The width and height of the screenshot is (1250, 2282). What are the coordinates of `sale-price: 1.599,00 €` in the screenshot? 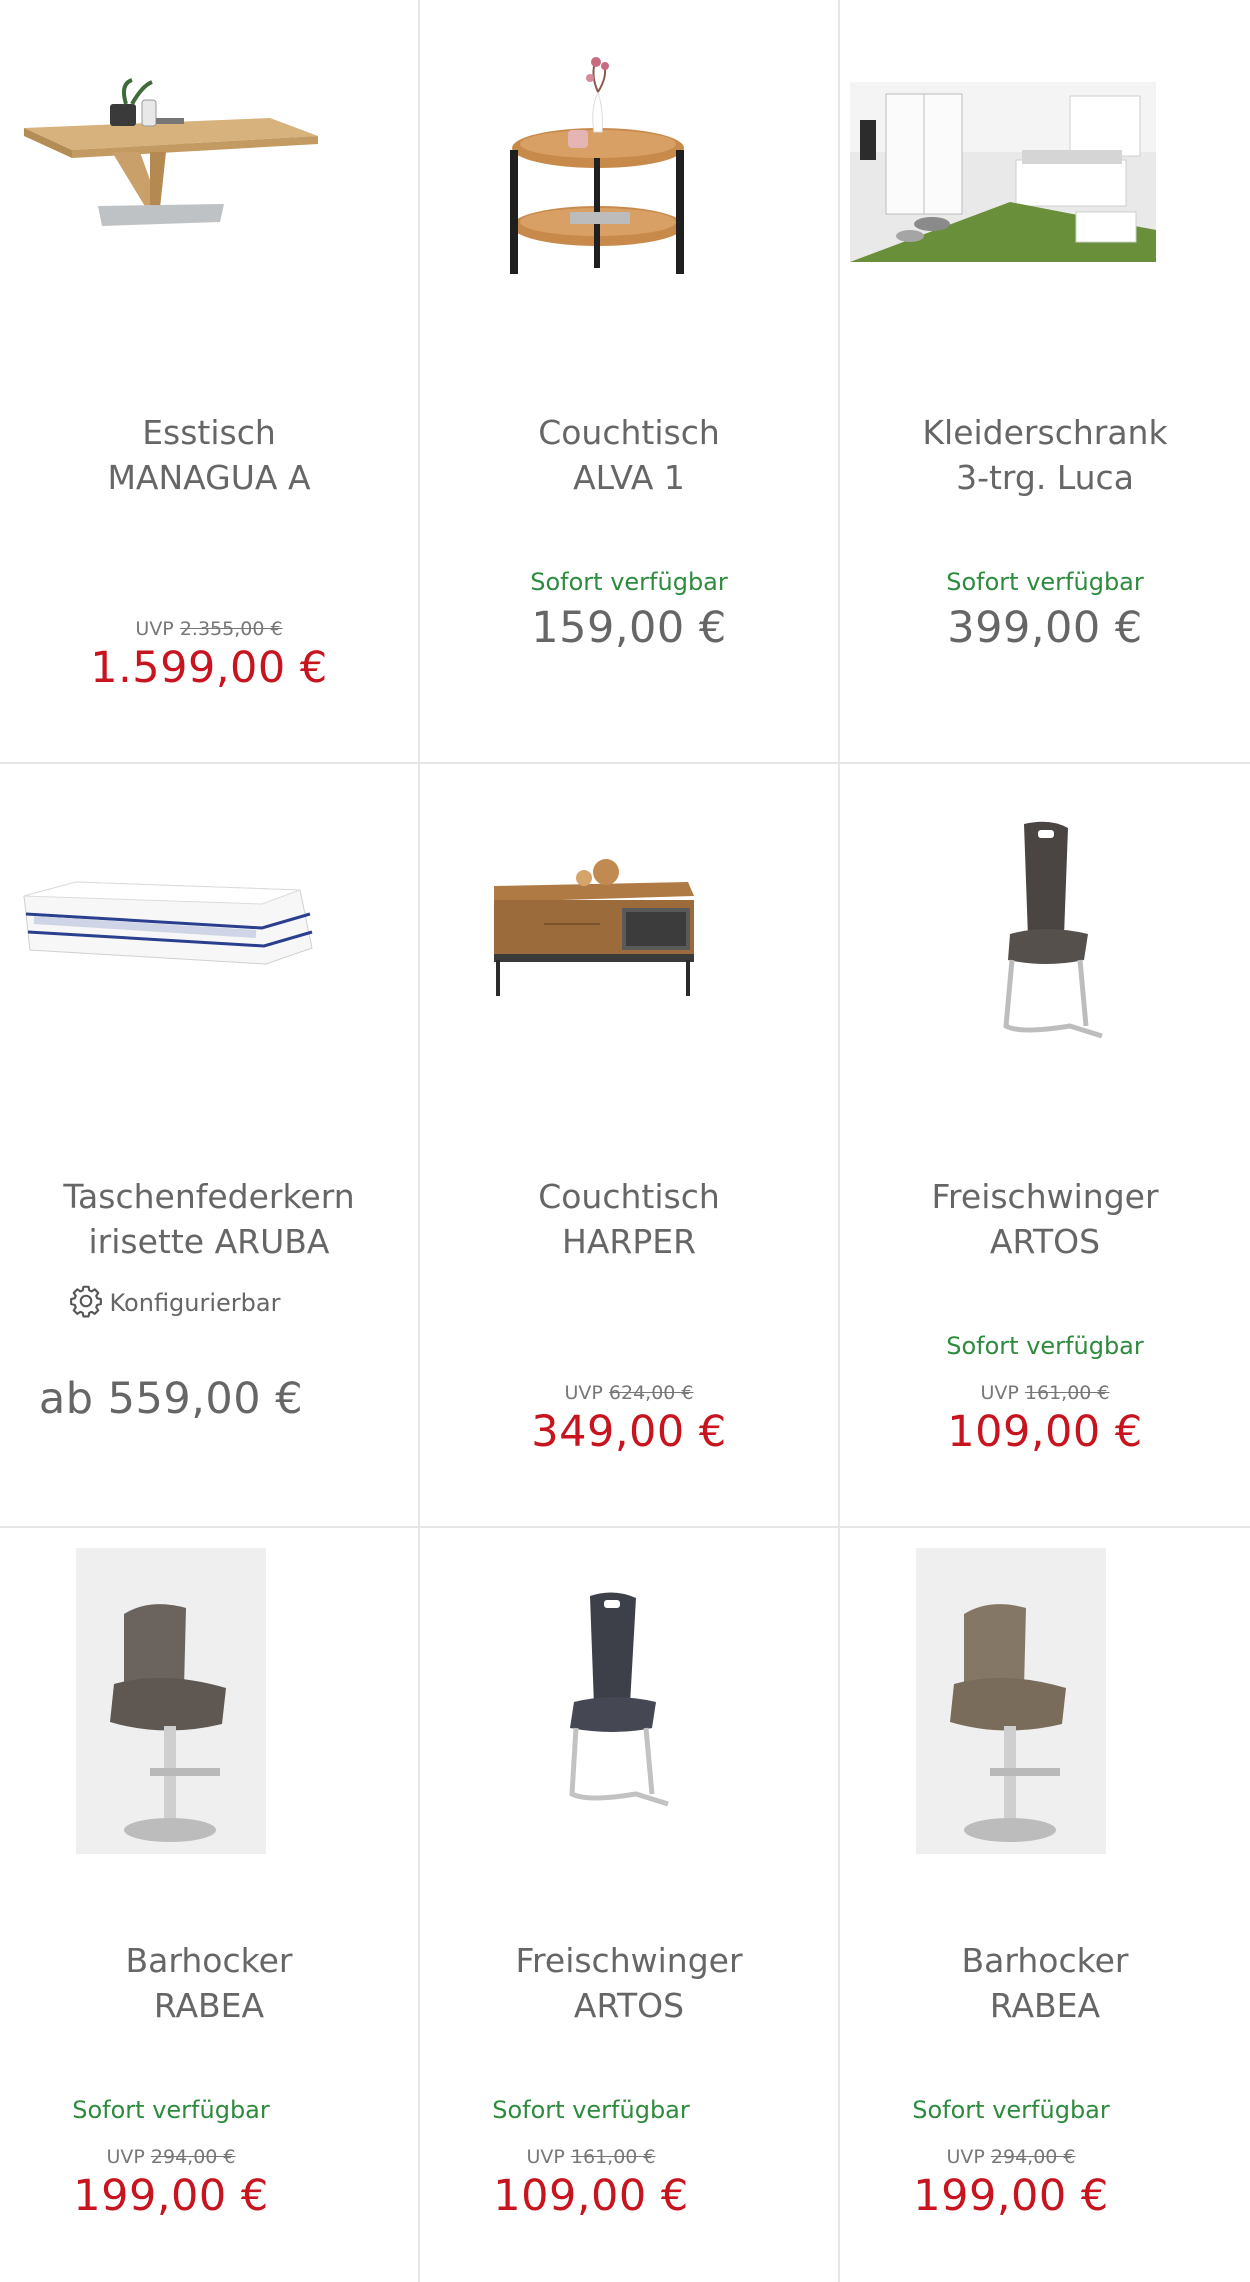 It's located at (209, 668).